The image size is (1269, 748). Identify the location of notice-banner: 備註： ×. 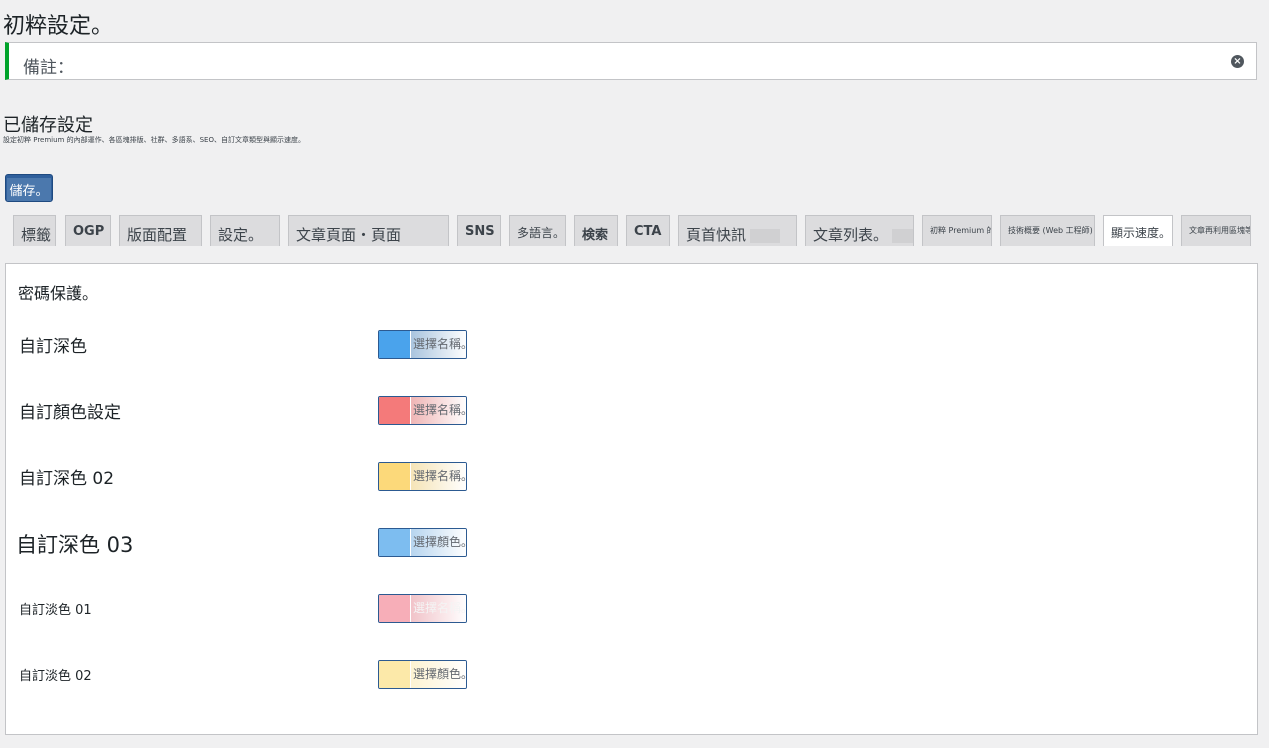
(631, 61).